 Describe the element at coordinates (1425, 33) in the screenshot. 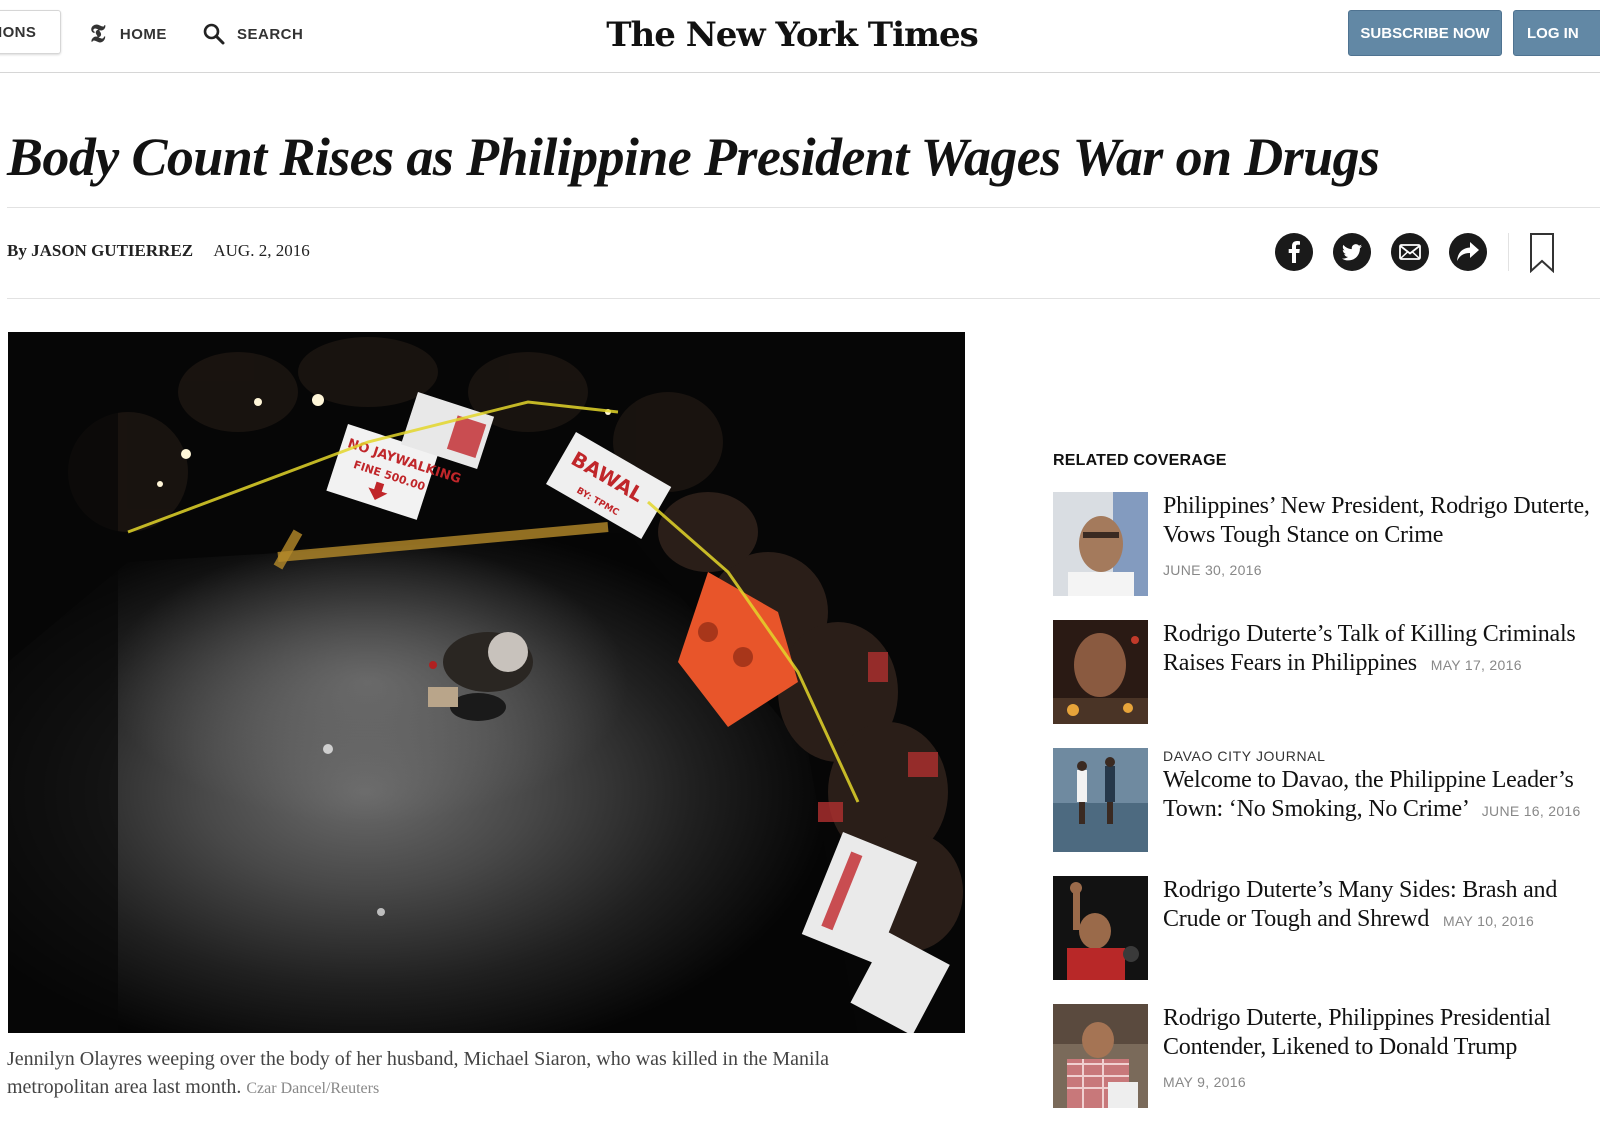

I see `subscribe-button: SUBSCRIBE NOW` at that location.